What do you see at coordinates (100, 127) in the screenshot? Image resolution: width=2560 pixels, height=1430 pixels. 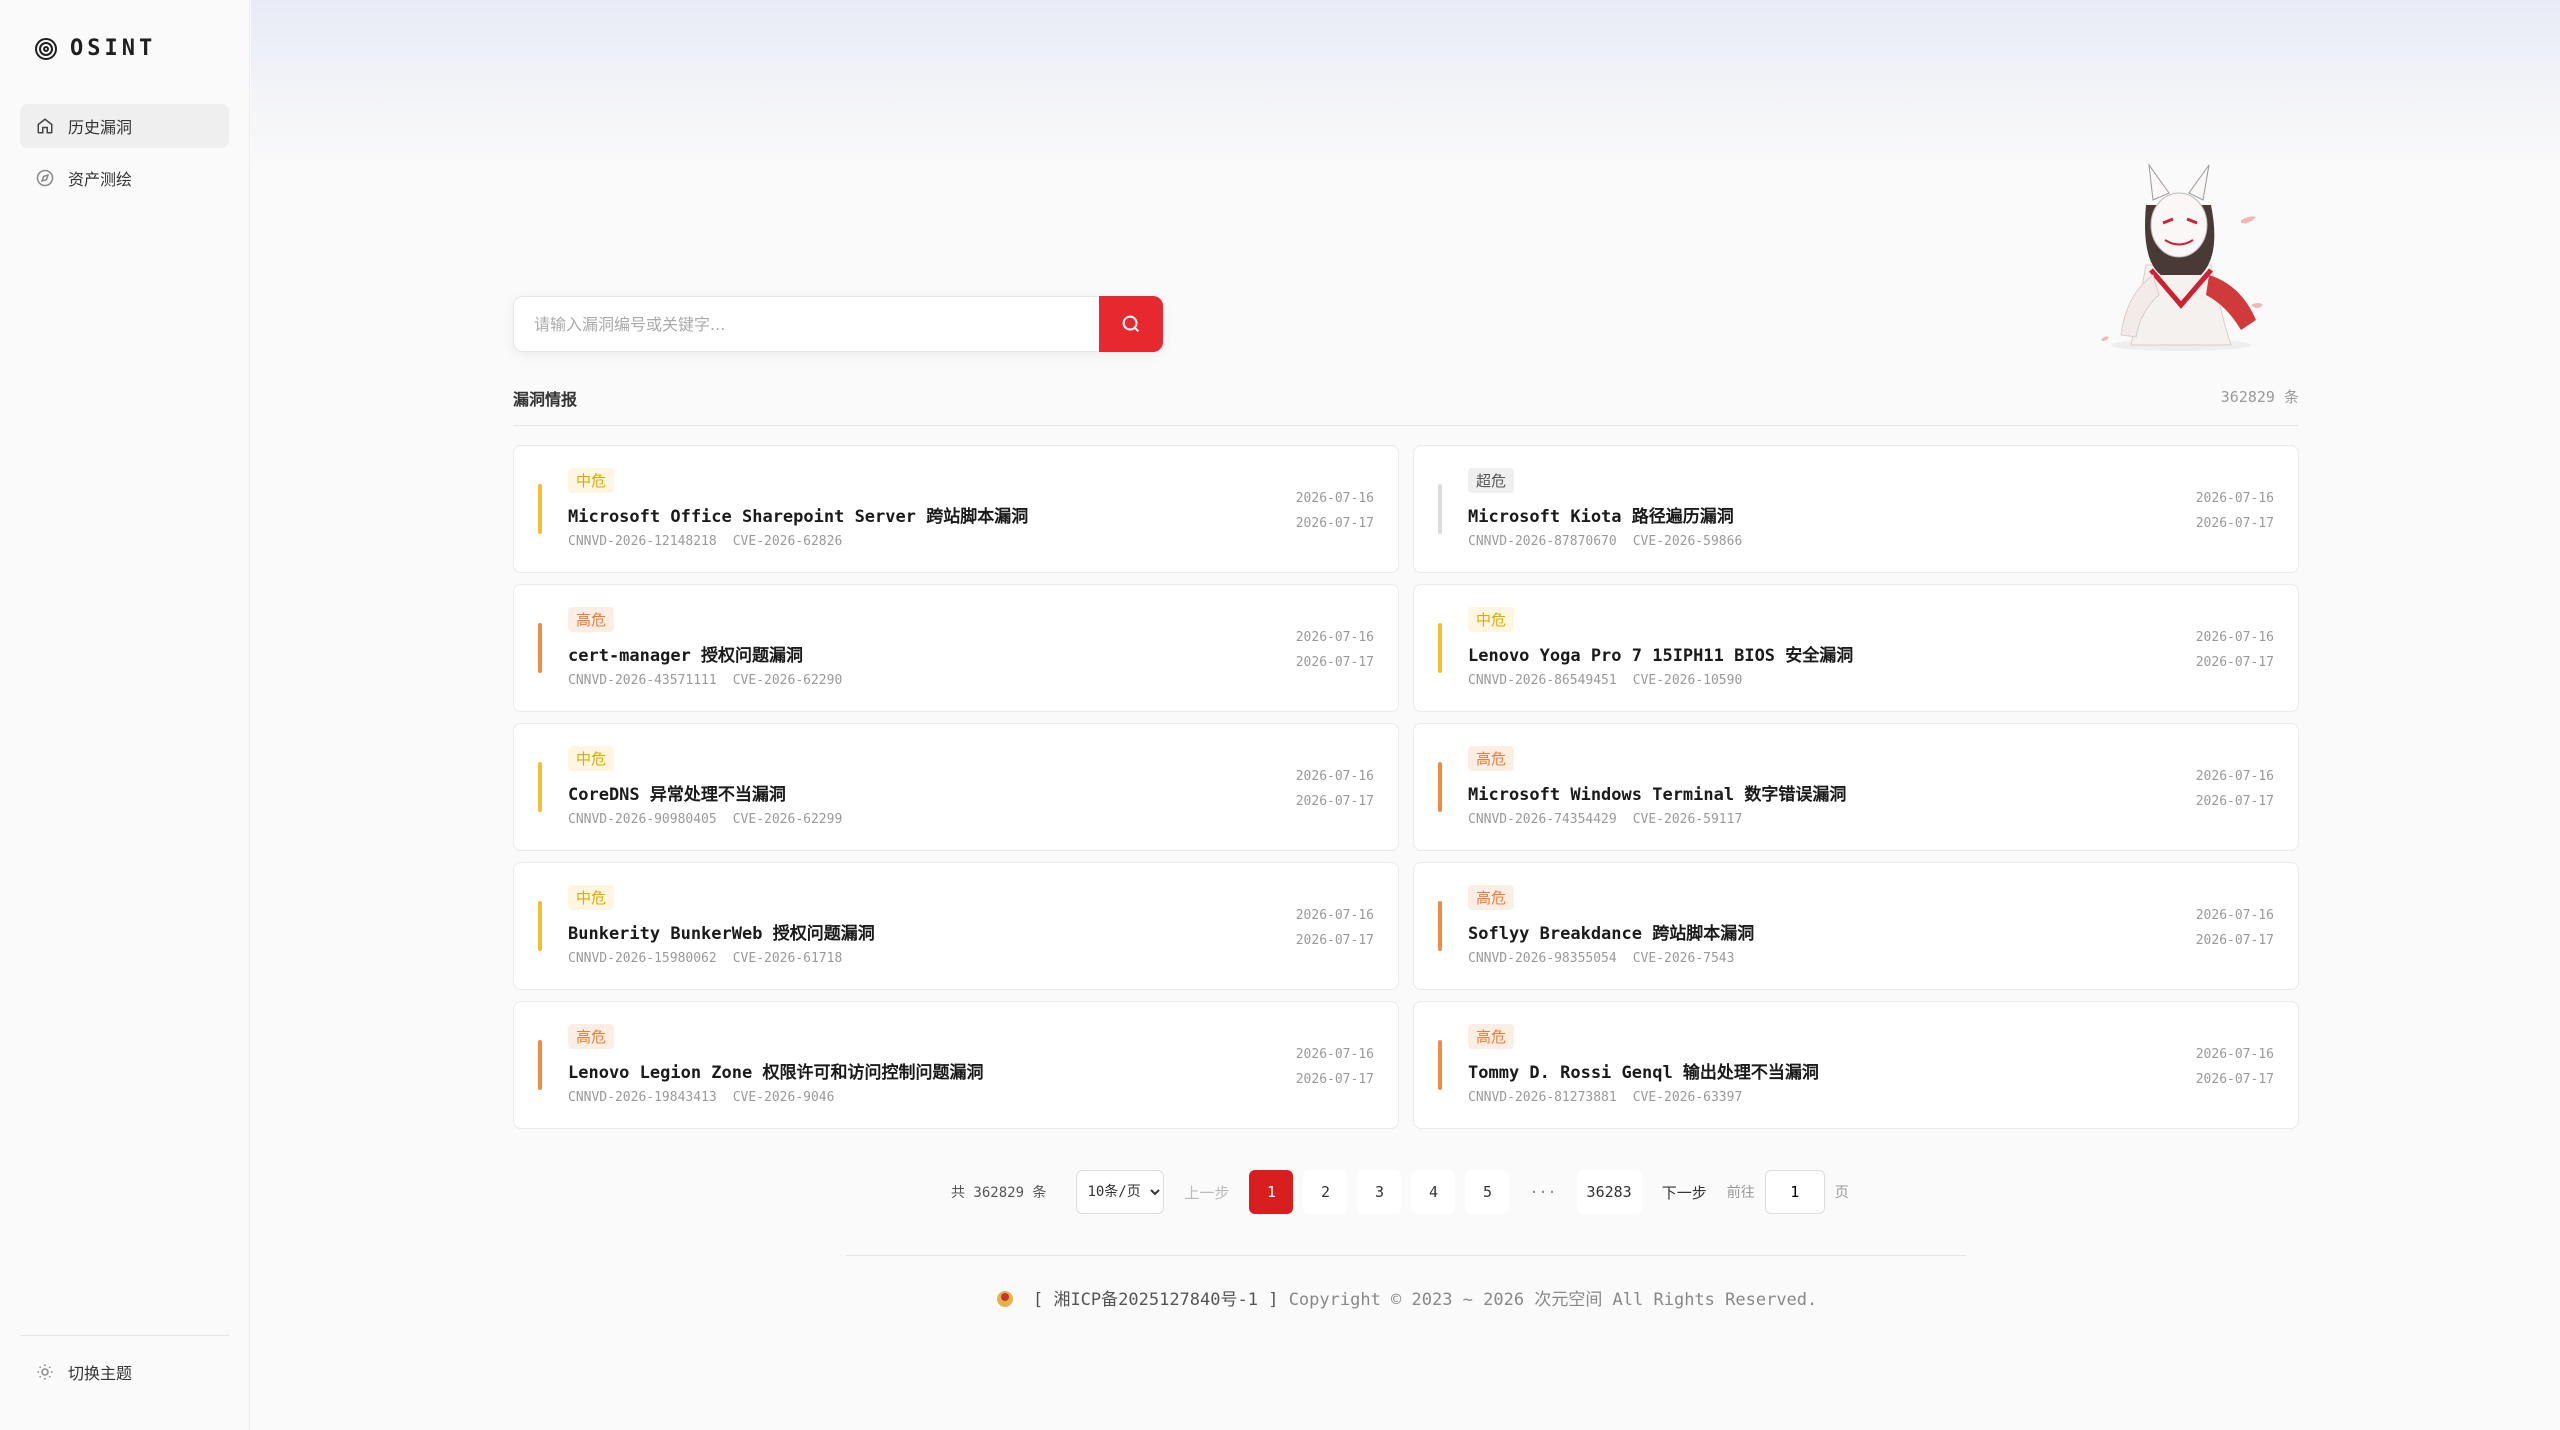 I see `sidebar-item-label: 历史漏洞` at bounding box center [100, 127].